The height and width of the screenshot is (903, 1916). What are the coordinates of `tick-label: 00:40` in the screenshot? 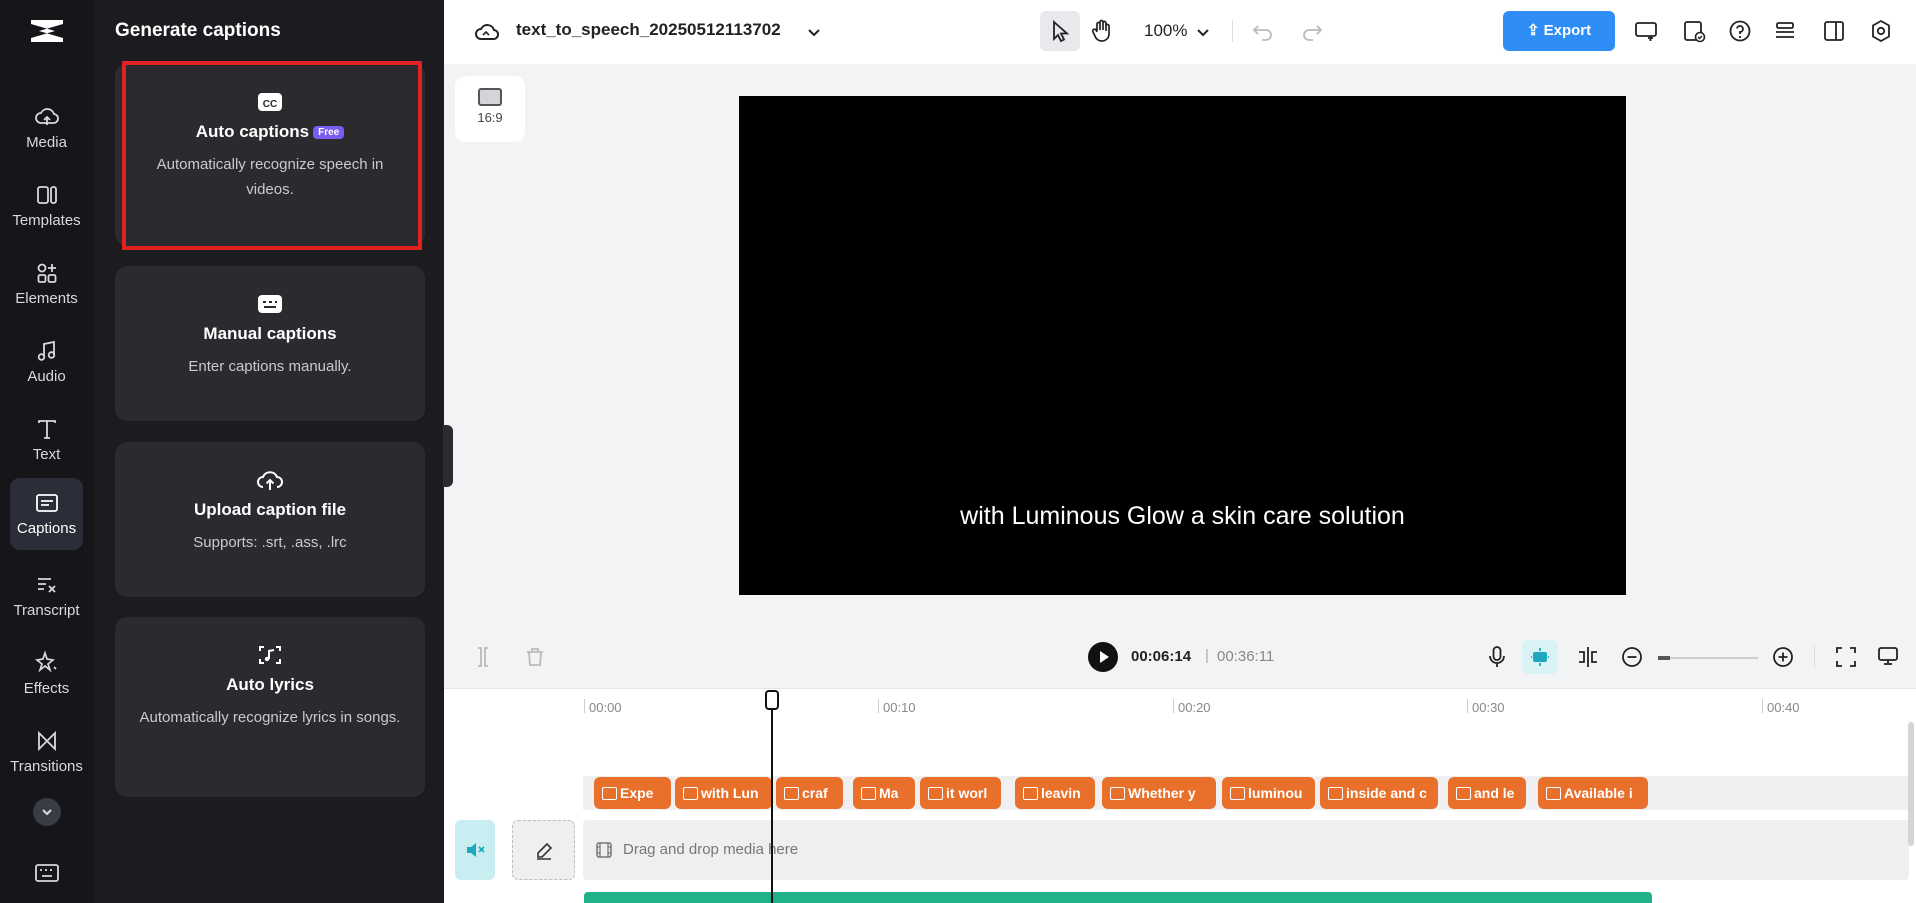 It's located at (1783, 707).